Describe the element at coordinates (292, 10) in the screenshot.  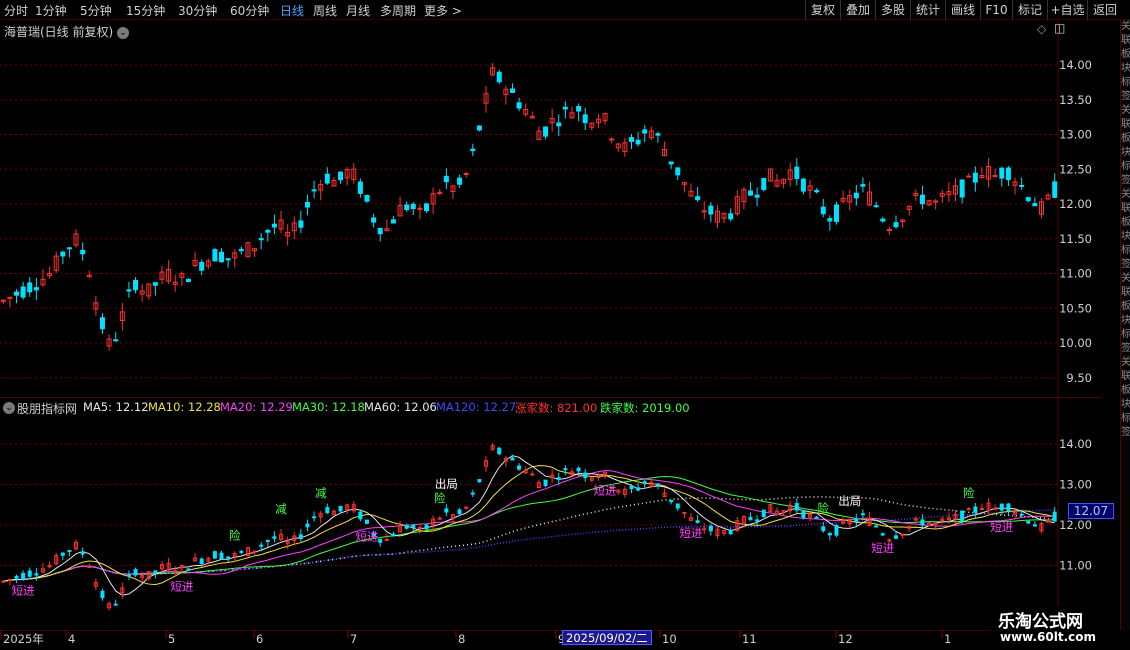
I see `timeframe-tab-daily: 日线` at that location.